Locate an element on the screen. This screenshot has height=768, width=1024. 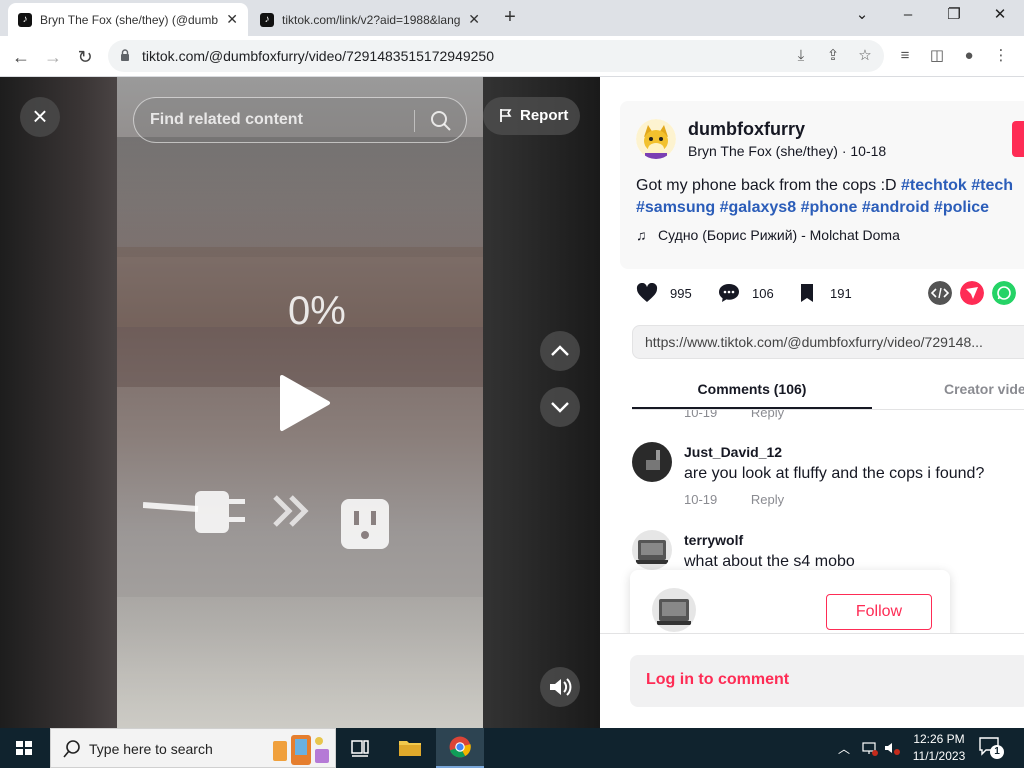
clock-time: 12:26 PM is located at coordinates (939, 739).